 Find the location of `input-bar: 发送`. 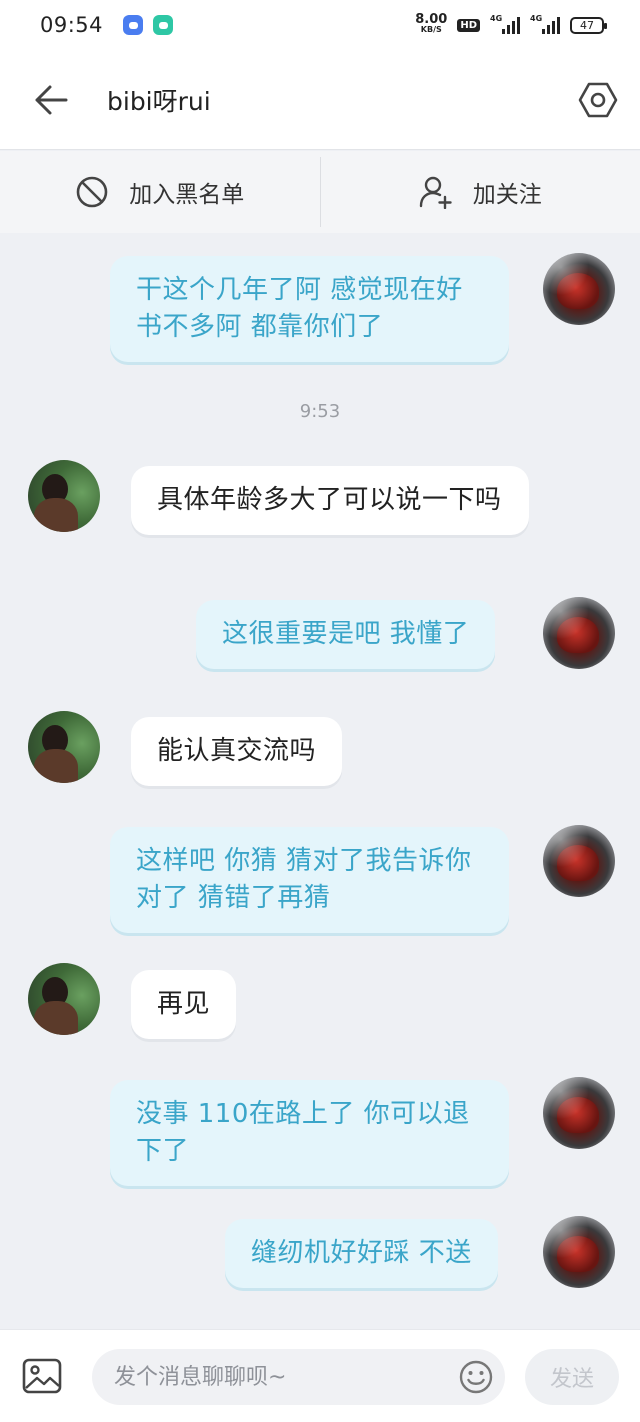

input-bar: 发送 is located at coordinates (320, 1375).